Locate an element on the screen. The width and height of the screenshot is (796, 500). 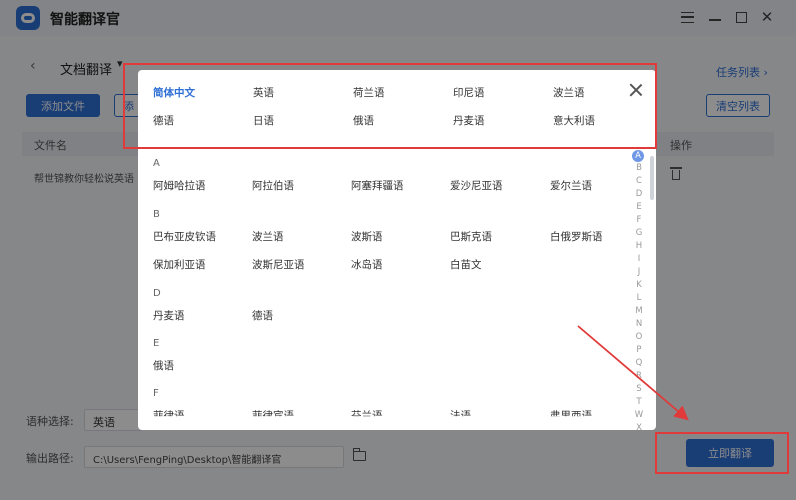
language-item: 波斯语 is located at coordinates (367, 236).